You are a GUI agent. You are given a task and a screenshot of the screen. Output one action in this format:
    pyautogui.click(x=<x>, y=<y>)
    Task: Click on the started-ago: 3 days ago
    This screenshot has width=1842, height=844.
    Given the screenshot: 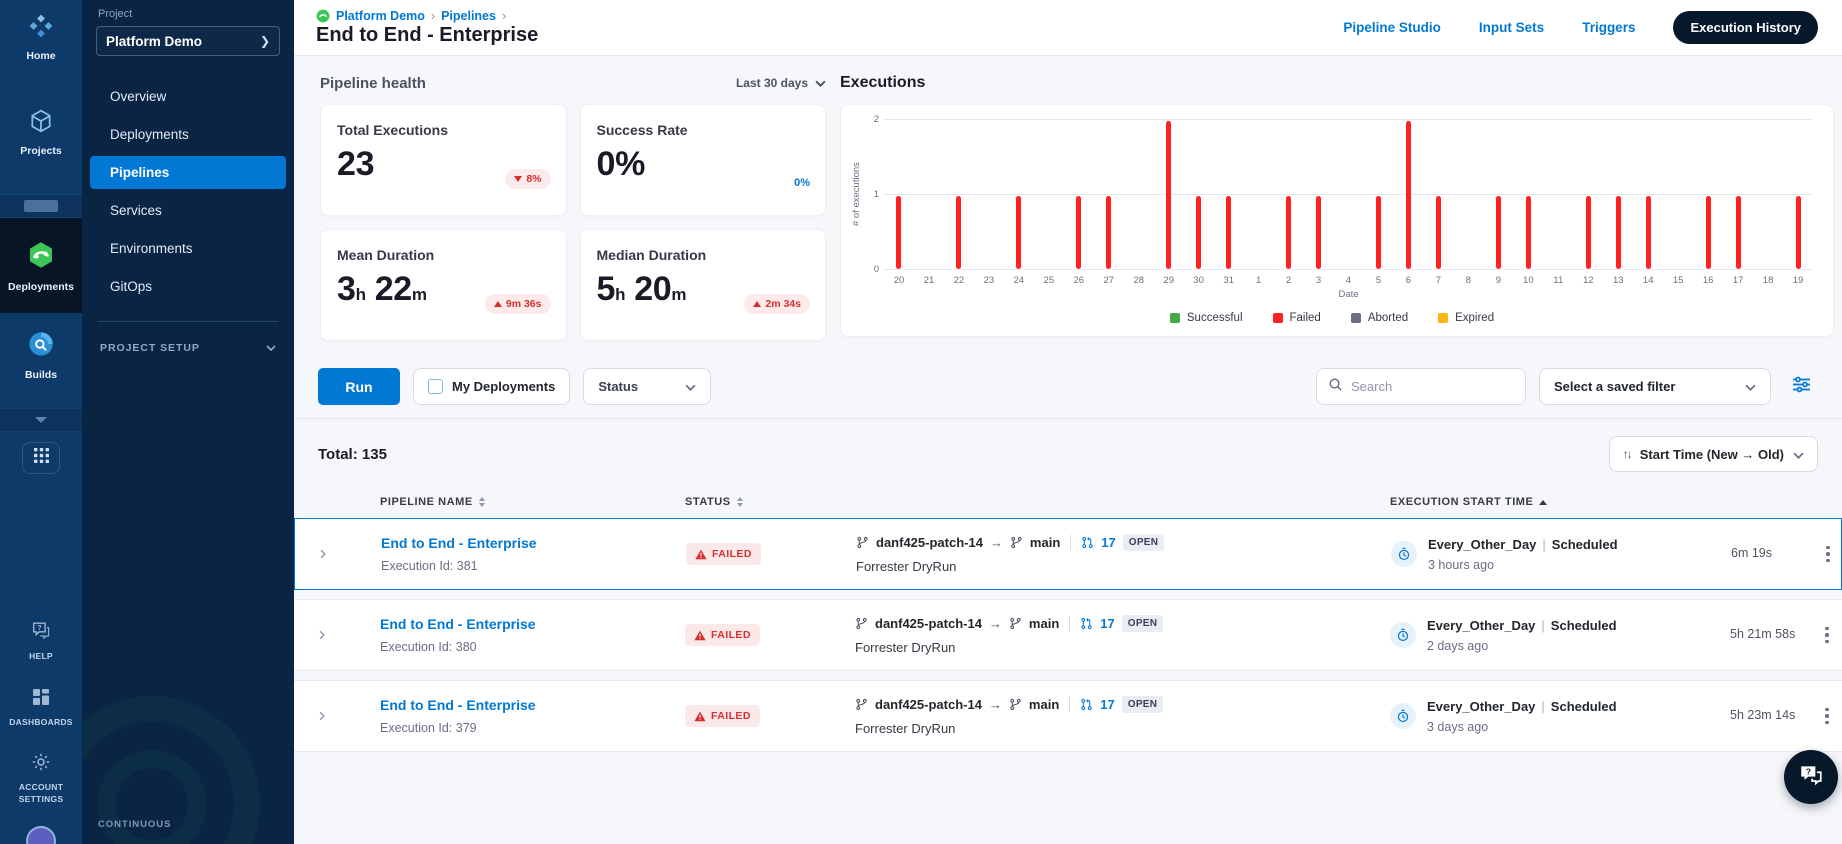 What is the action you would take?
    pyautogui.click(x=1458, y=726)
    